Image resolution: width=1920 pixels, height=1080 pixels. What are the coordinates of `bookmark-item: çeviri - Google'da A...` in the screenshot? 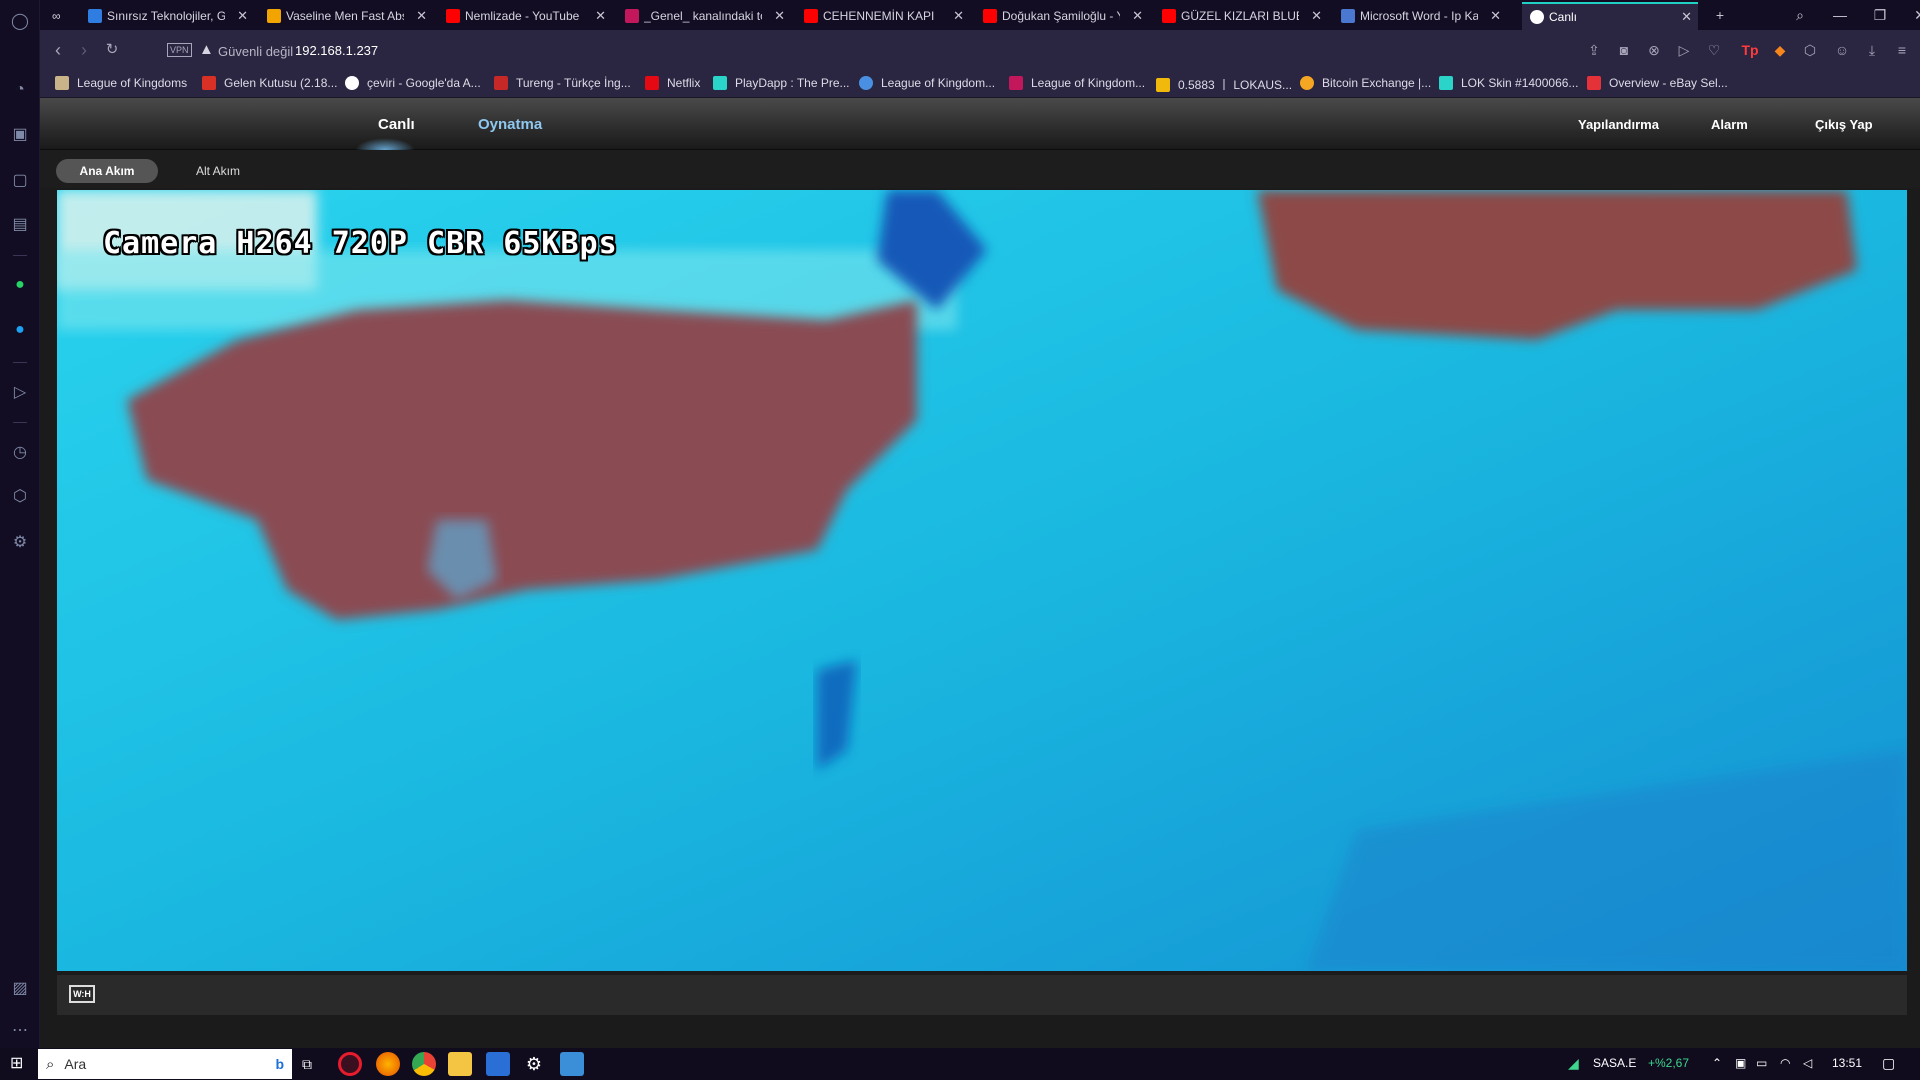 It's located at (413, 83).